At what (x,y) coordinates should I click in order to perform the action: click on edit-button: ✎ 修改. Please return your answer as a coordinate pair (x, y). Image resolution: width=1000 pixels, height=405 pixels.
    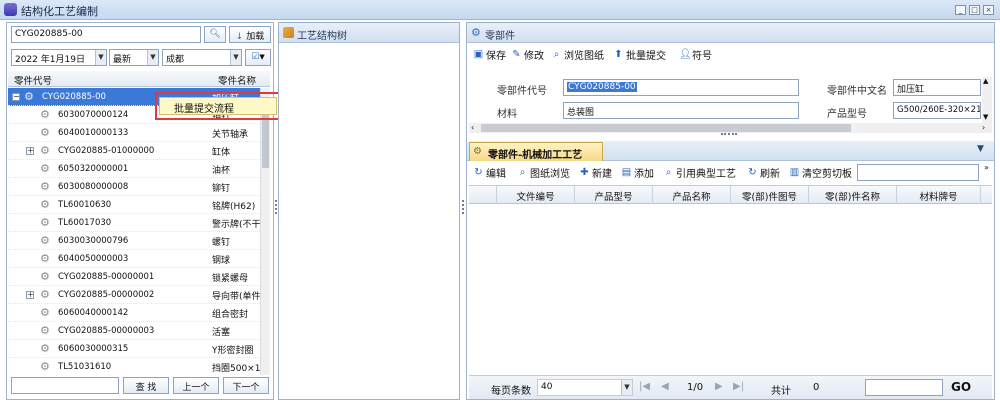
    Looking at the image, I should click on (527, 54).